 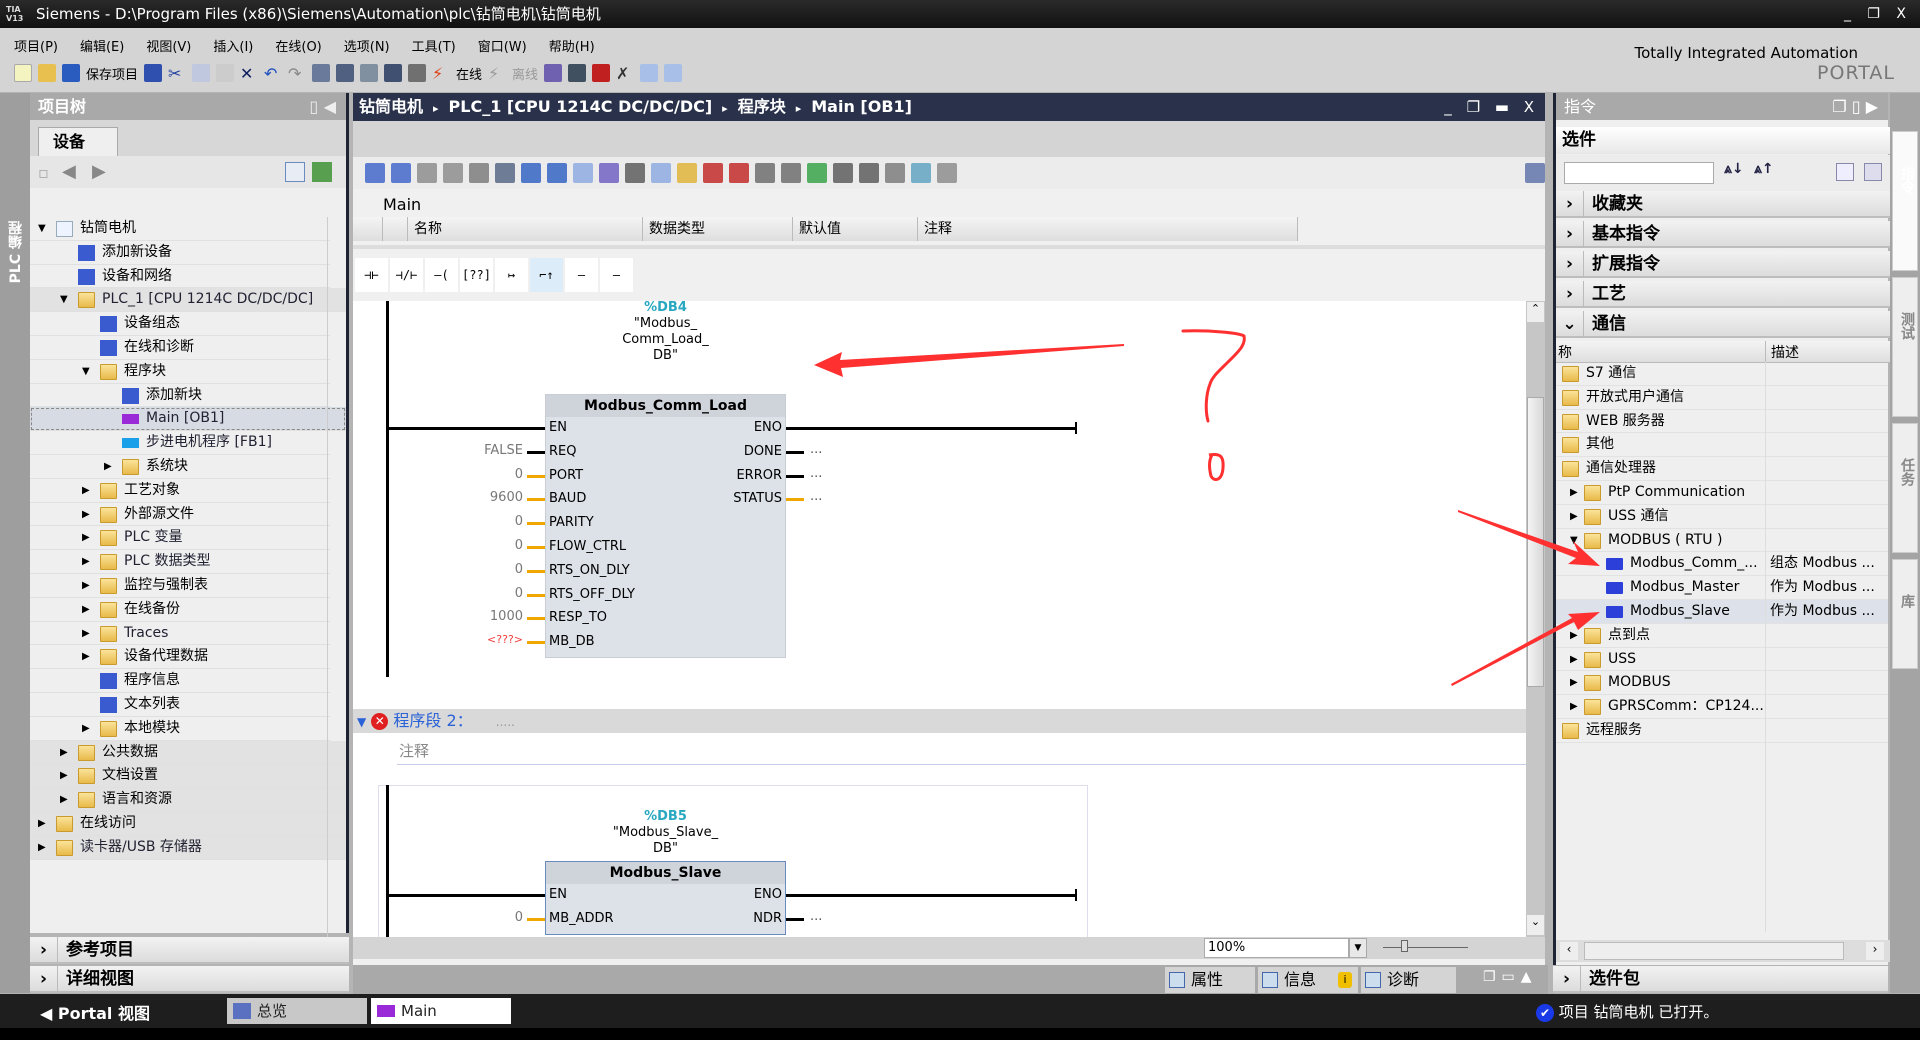 I want to click on stop-cpu-icon, so click(x=601, y=73).